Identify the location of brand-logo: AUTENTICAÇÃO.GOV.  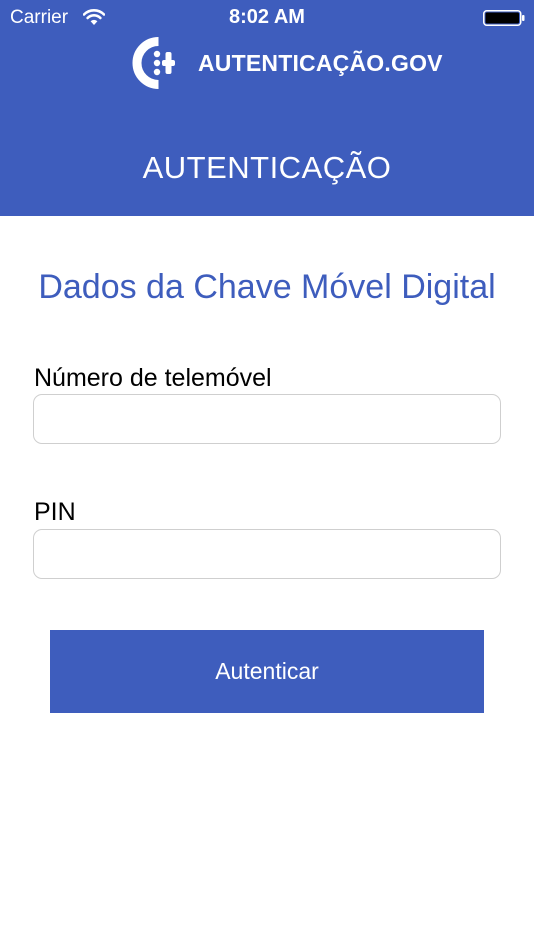
(283, 63).